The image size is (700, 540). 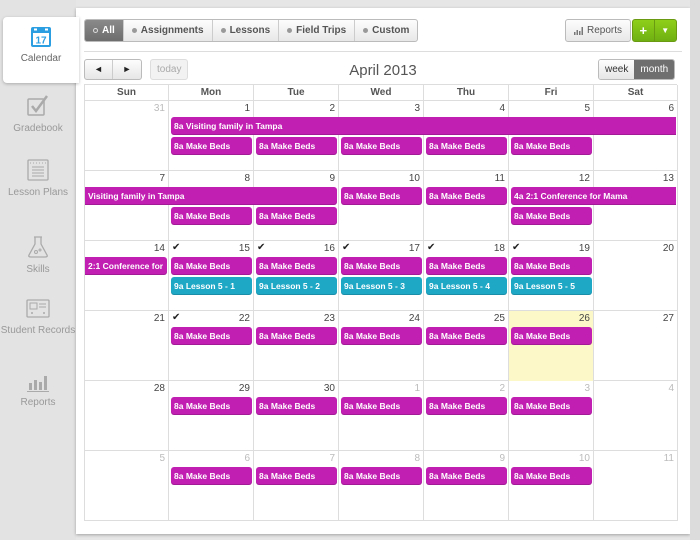 I want to click on day-cell: 23, so click(x=296, y=346).